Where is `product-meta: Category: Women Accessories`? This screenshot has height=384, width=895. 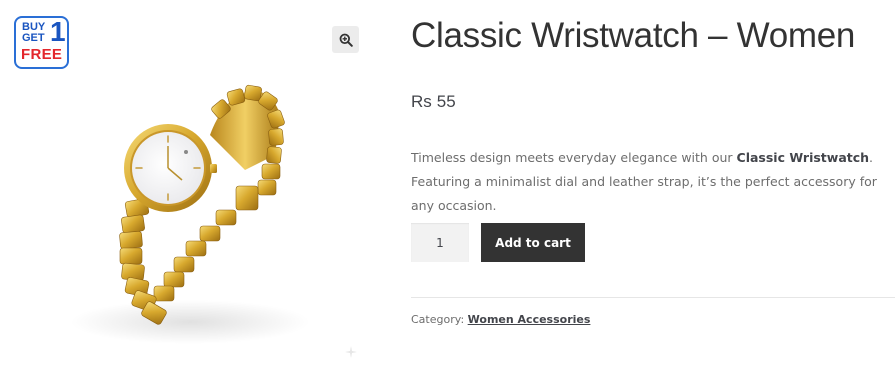 product-meta: Category: Women Accessories is located at coordinates (500, 319).